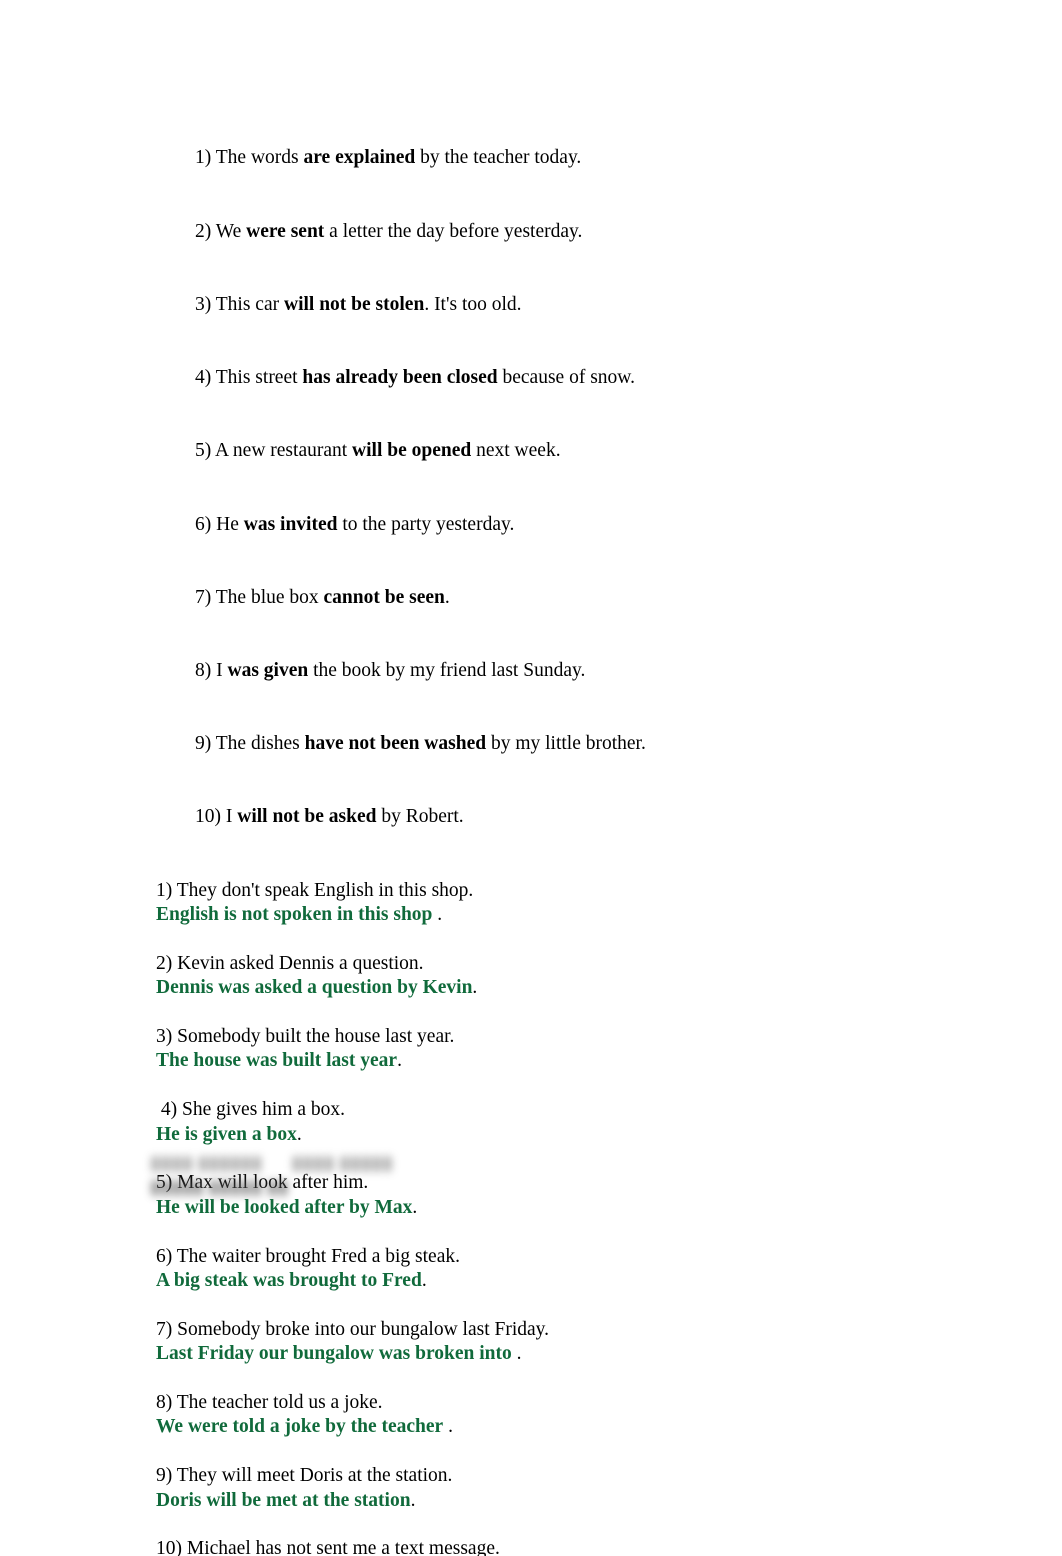 The image size is (1062, 1556). What do you see at coordinates (420, 817) in the screenshot?
I see `sentence-suffix: by Robert.` at bounding box center [420, 817].